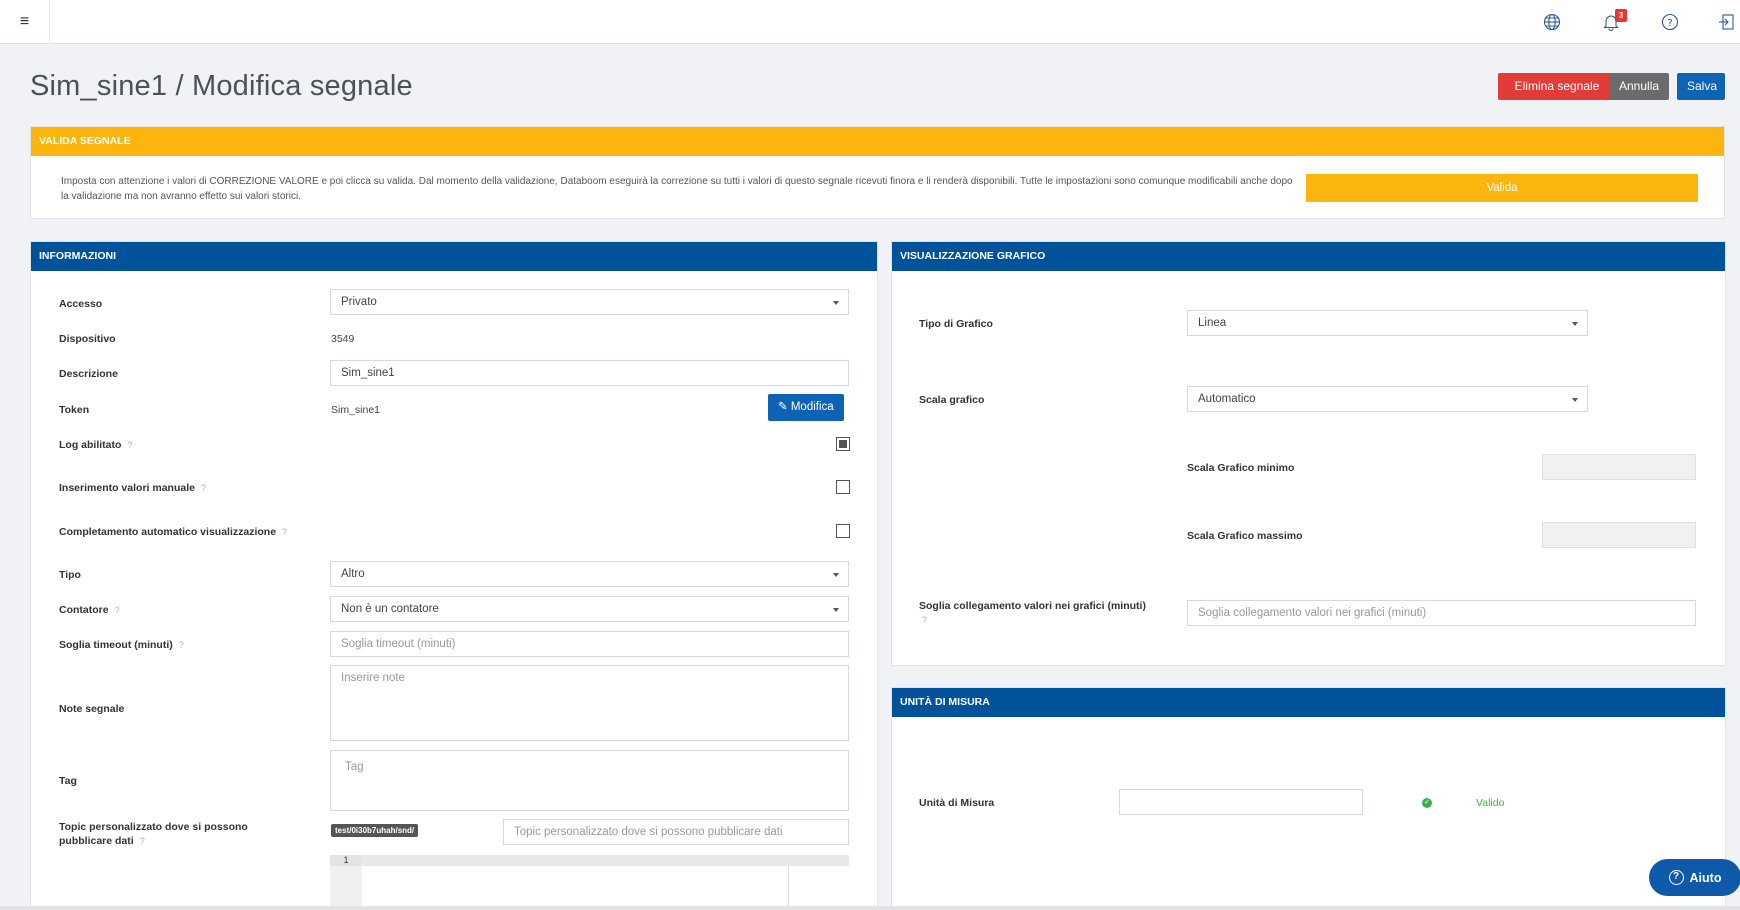 This screenshot has width=1740, height=910. Describe the element at coordinates (956, 324) in the screenshot. I see `chart-type-label: Tipo di Grafico` at that location.